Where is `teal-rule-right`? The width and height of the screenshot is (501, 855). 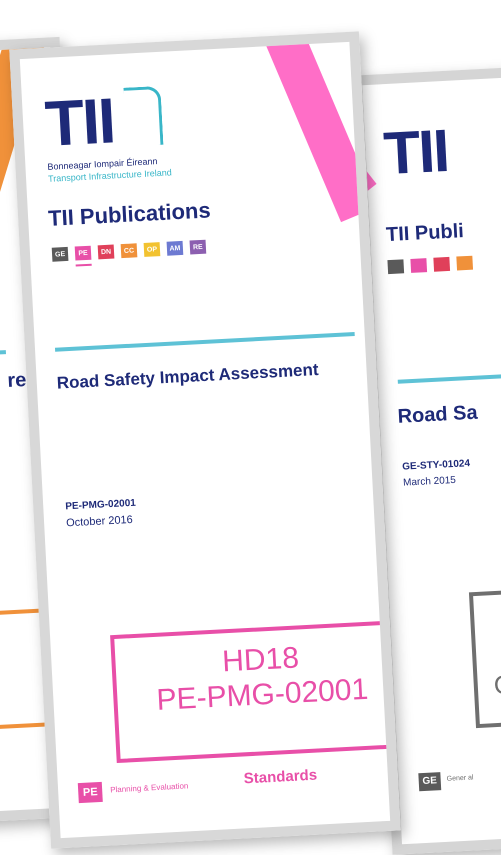
teal-rule-right is located at coordinates (449, 377).